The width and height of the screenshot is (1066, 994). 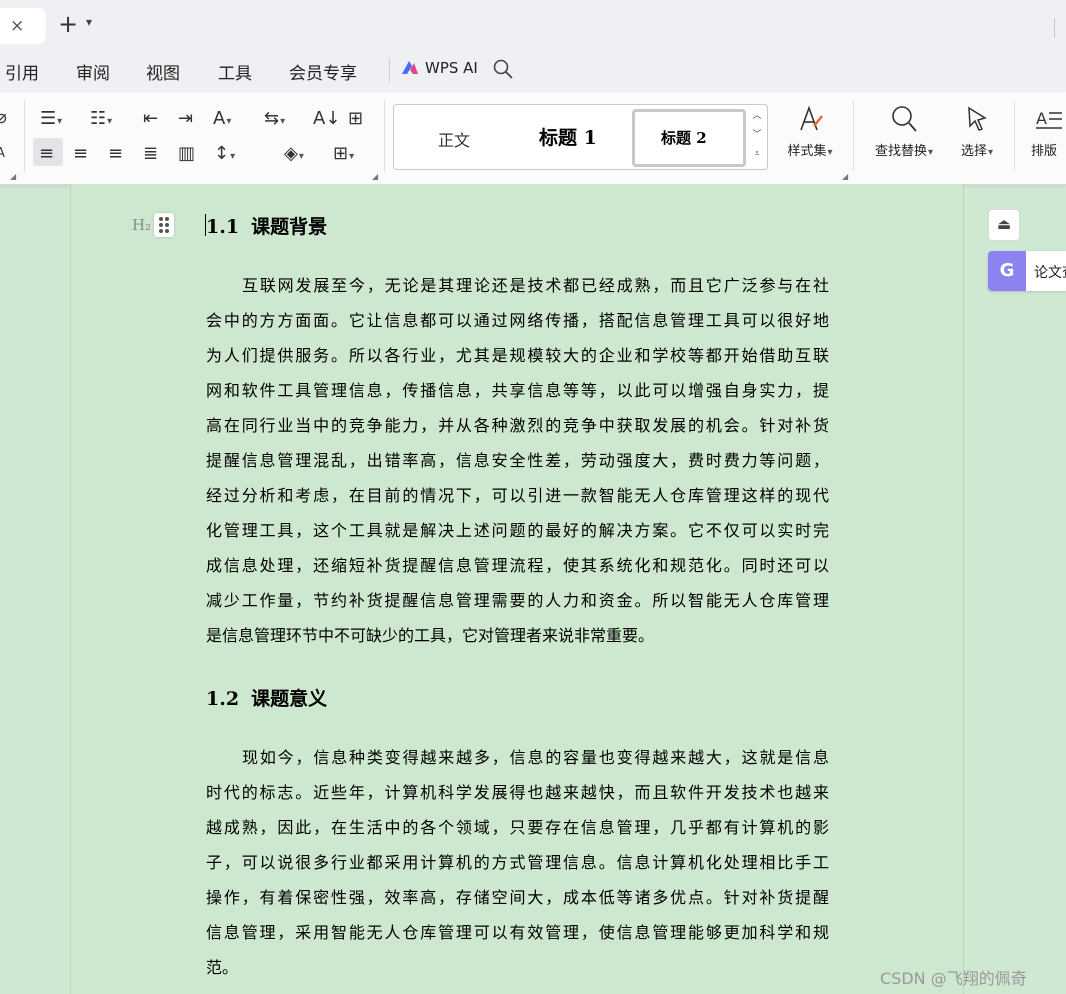 What do you see at coordinates (517, 932) in the screenshot?
I see `paragraph-line: 信息管理，采用智能无人仓库管理可以有效管理，使信息管理能够更加科学和规` at bounding box center [517, 932].